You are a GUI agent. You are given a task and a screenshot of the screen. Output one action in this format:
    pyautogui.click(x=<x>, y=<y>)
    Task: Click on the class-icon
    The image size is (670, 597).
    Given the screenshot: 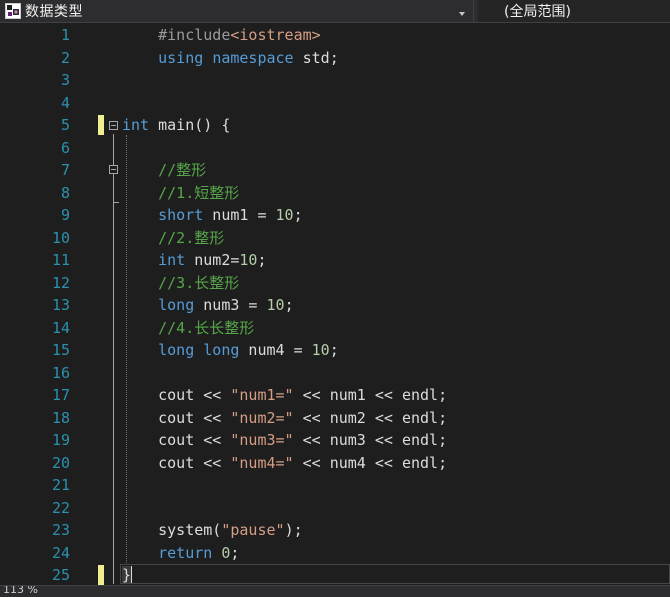 What is the action you would take?
    pyautogui.click(x=13, y=11)
    